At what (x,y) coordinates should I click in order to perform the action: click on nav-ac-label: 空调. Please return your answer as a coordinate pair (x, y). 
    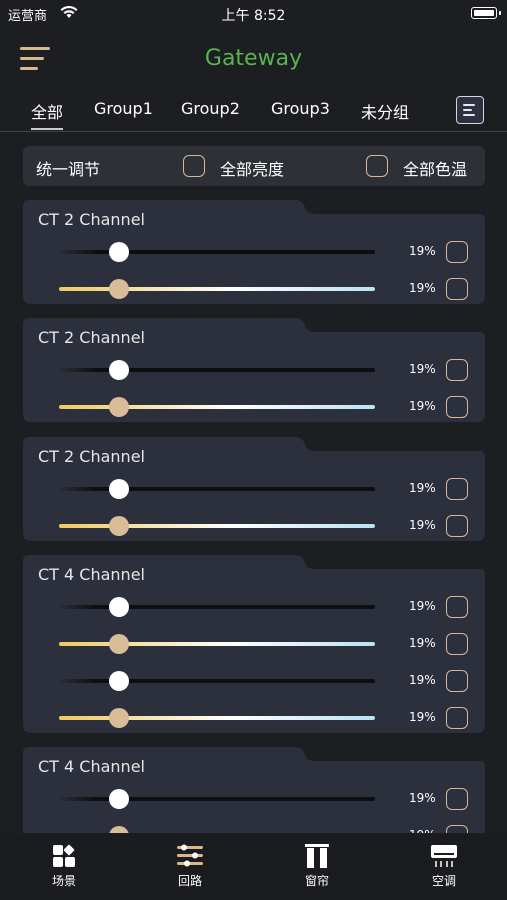
    Looking at the image, I should click on (443, 881).